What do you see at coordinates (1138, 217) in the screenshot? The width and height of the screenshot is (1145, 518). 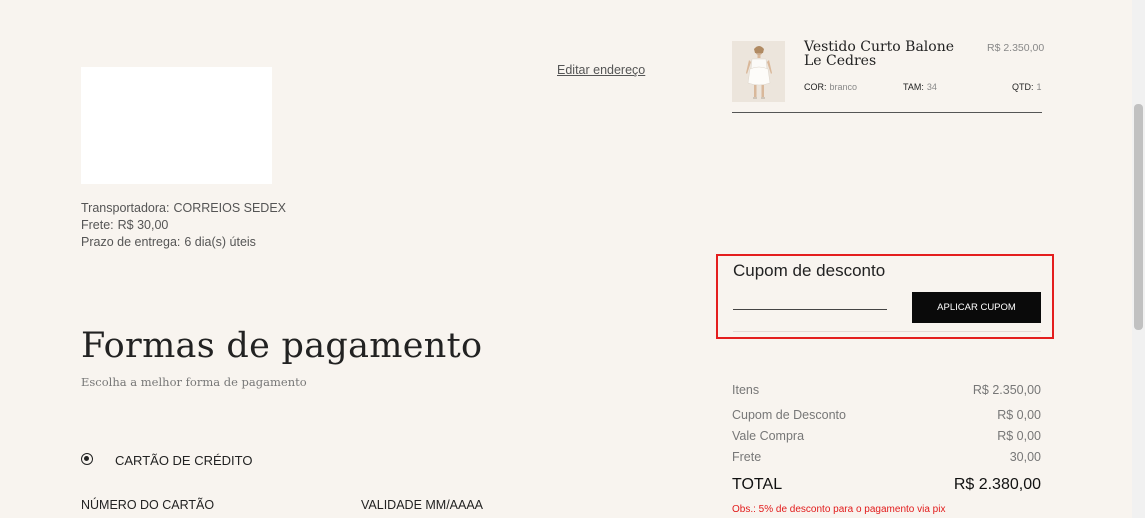 I see `scrollbar-thumb` at bounding box center [1138, 217].